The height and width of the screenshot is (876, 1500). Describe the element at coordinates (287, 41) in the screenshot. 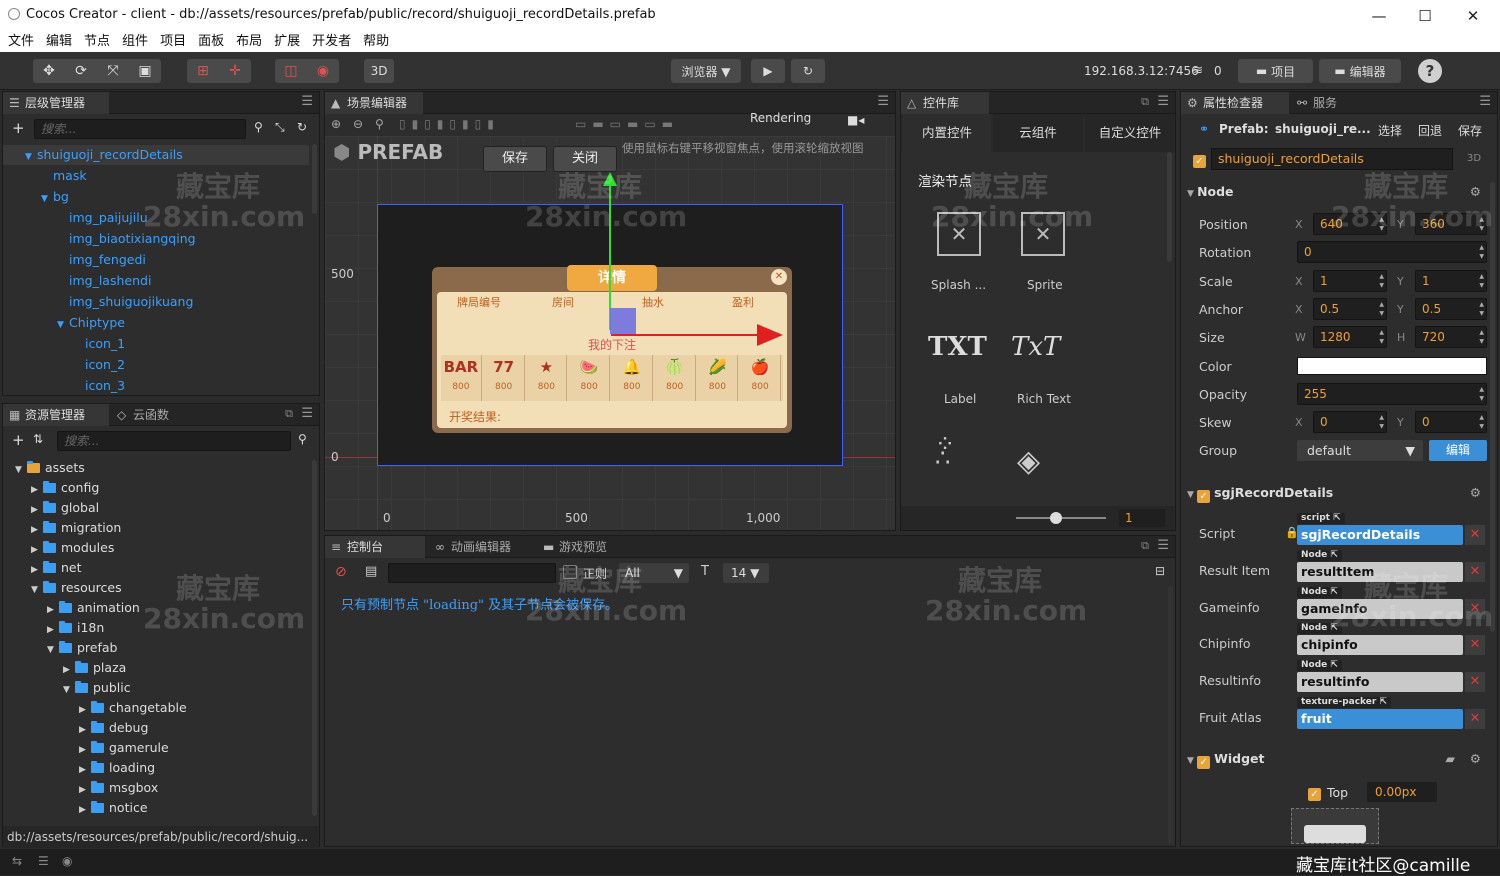

I see `menu-extension: 扩展` at that location.